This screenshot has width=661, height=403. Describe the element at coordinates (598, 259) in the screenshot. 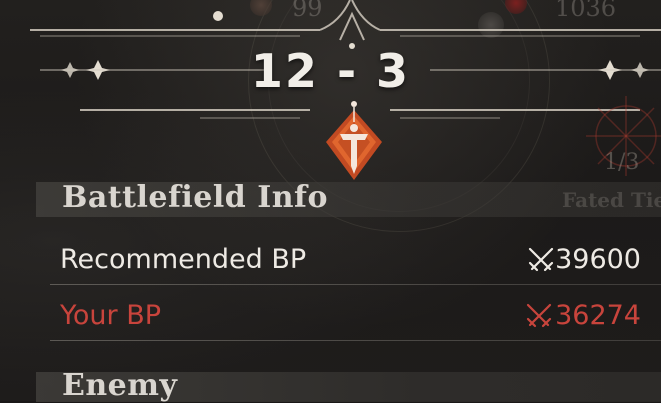

I see `recommended-bp-value: 39600` at that location.